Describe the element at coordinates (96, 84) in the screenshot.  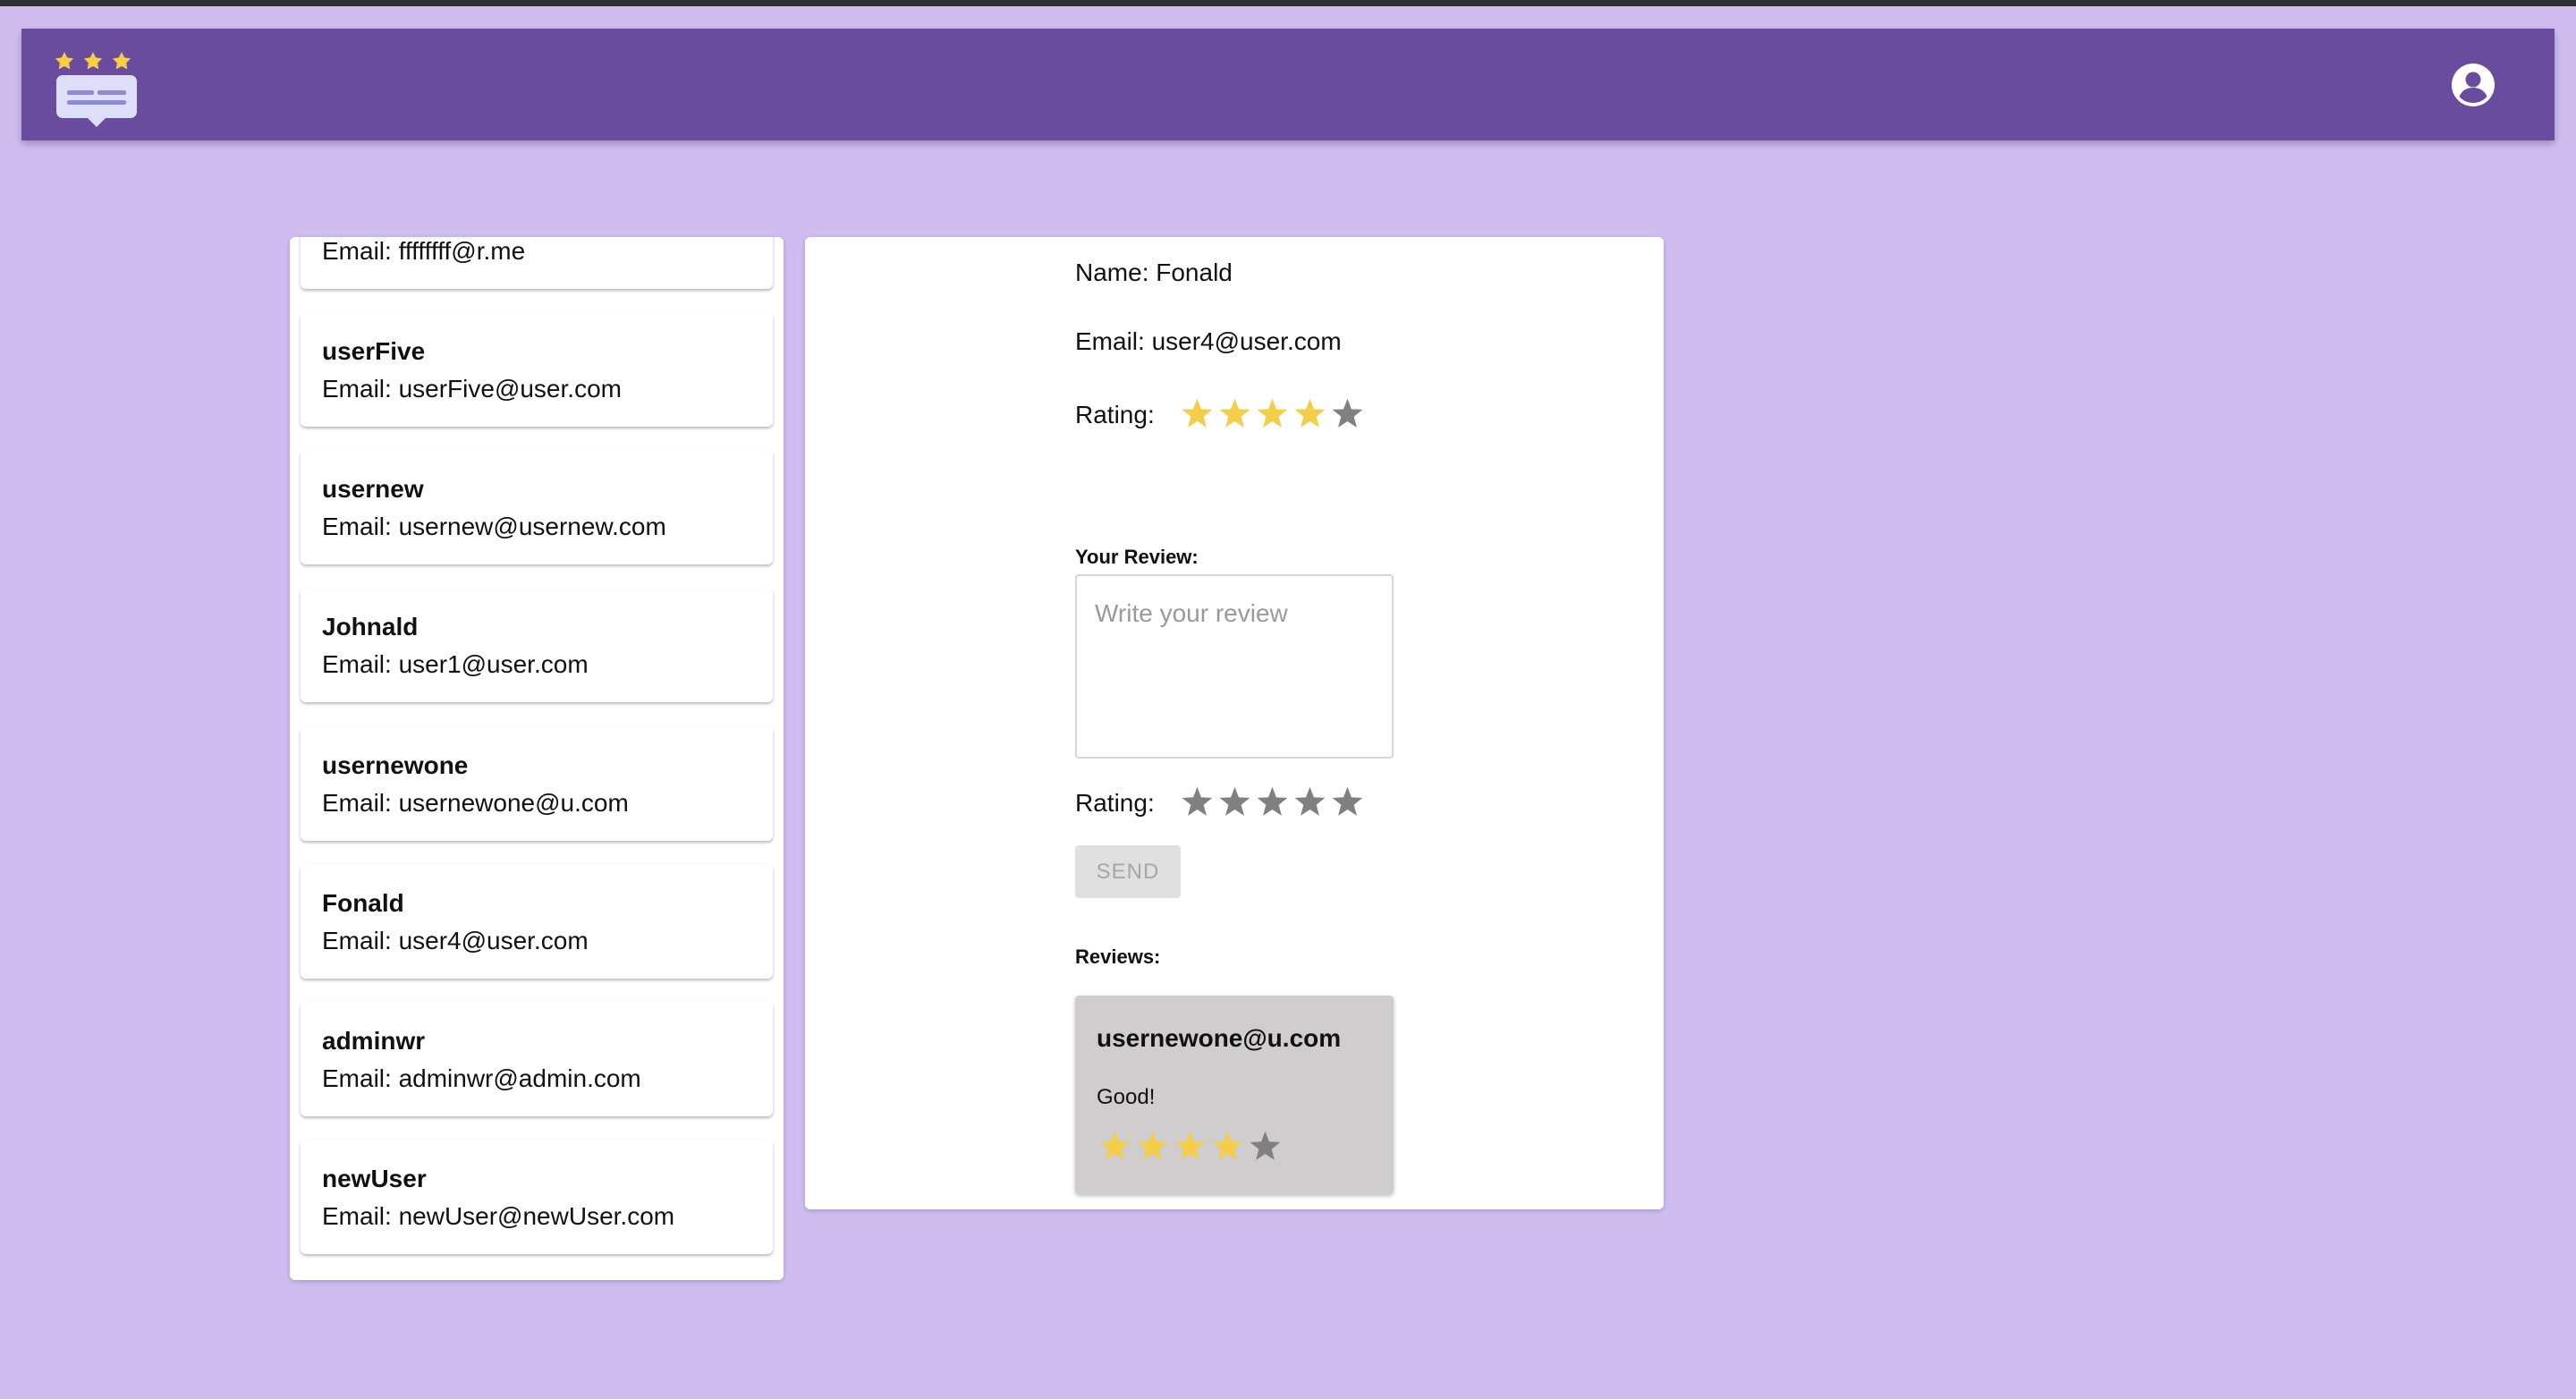
I see `review-stars-chat-logo-icon` at that location.